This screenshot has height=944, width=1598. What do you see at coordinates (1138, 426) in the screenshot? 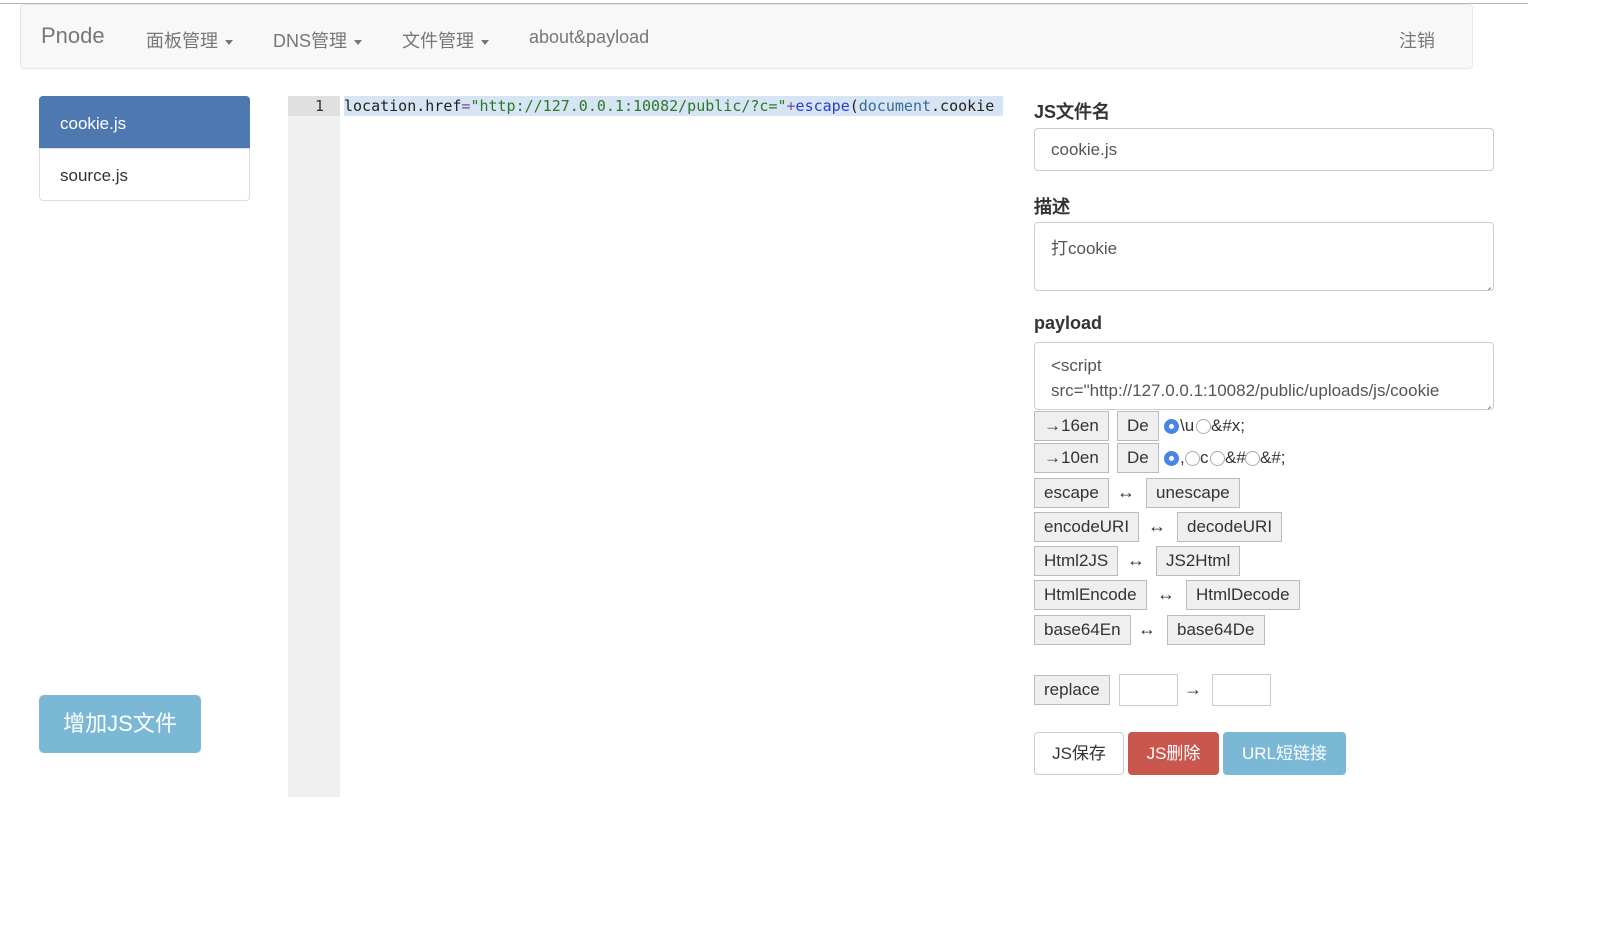
I see `hex-decode-button: De` at bounding box center [1138, 426].